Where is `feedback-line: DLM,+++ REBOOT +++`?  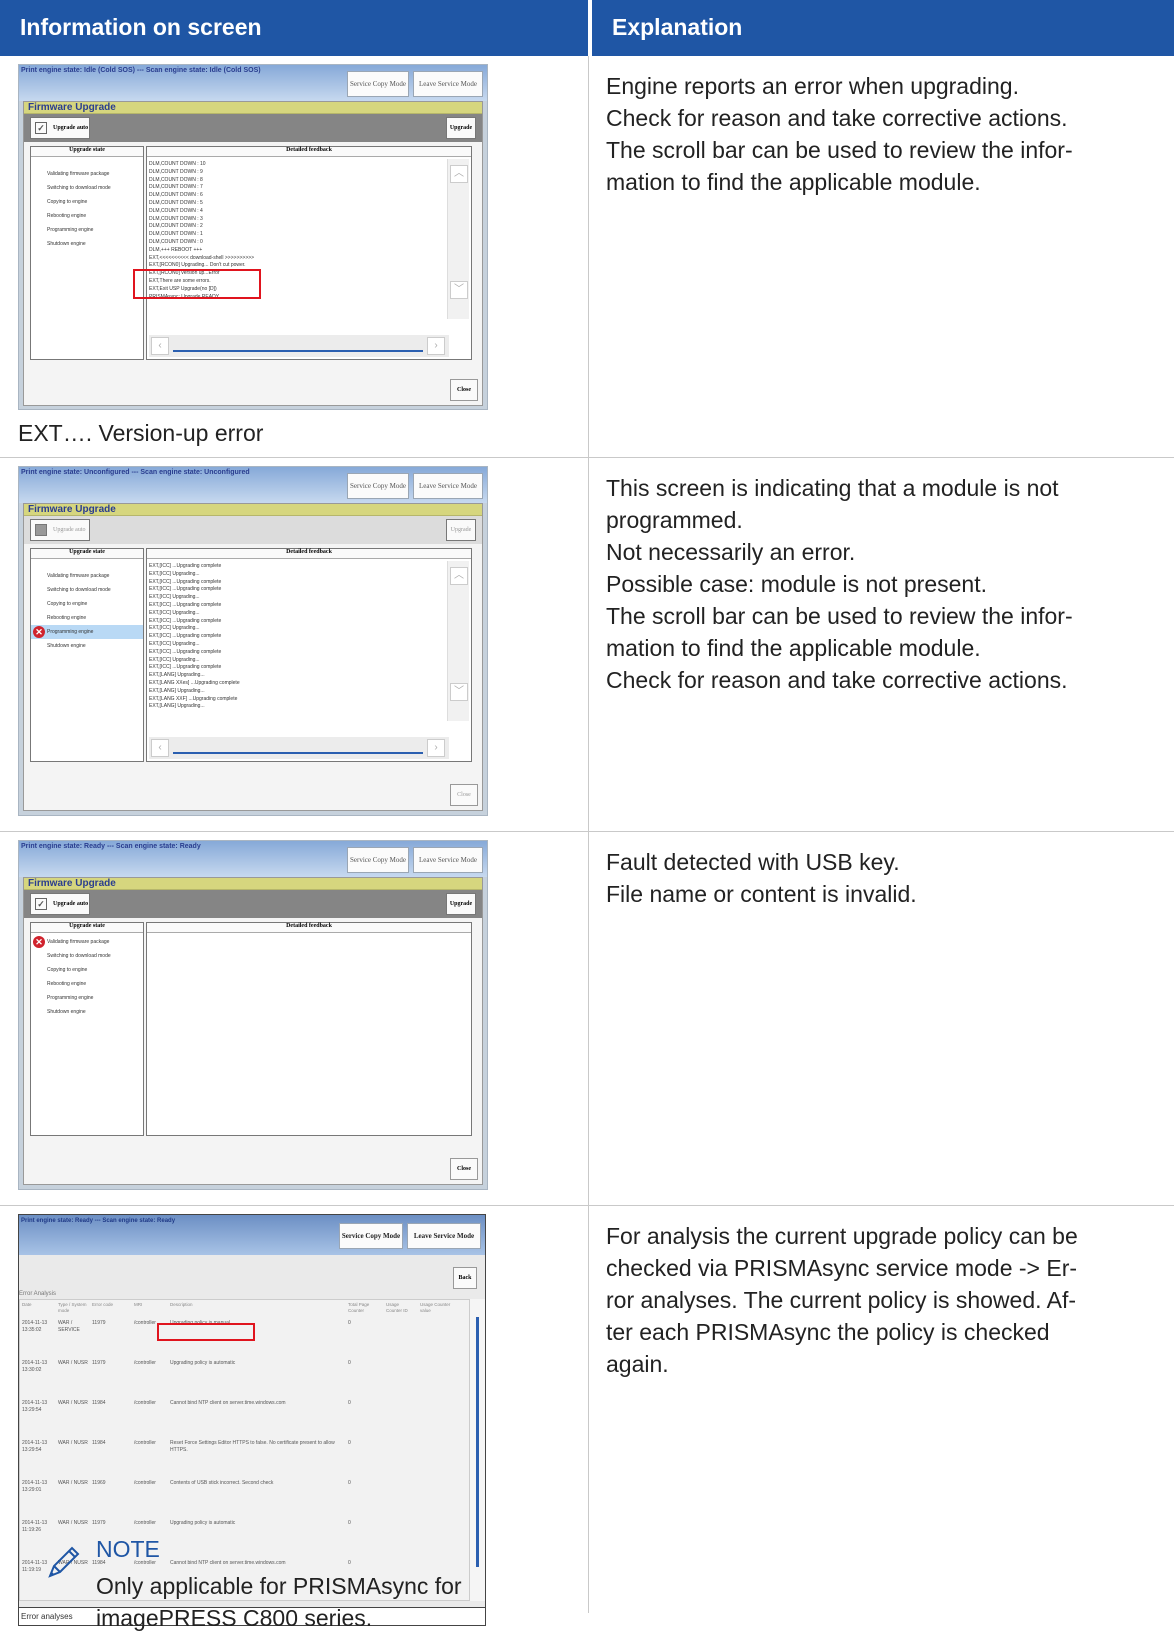 feedback-line: DLM,+++ REBOOT +++ is located at coordinates (176, 249).